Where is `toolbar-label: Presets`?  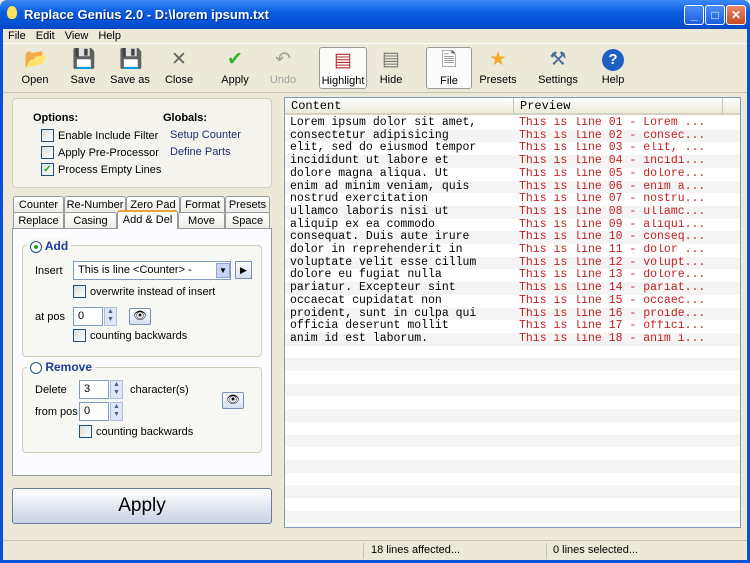
toolbar-label: Presets is located at coordinates (498, 80).